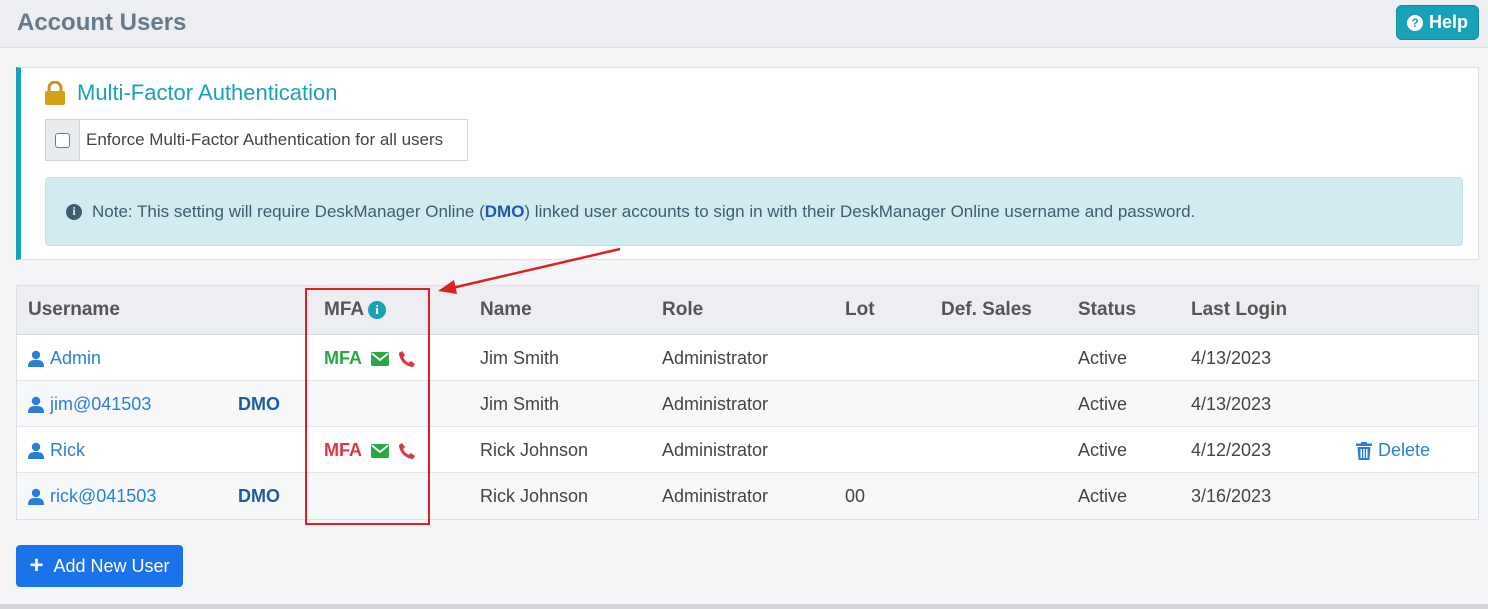  What do you see at coordinates (103, 496) in the screenshot?
I see `username-text: rick@041503` at bounding box center [103, 496].